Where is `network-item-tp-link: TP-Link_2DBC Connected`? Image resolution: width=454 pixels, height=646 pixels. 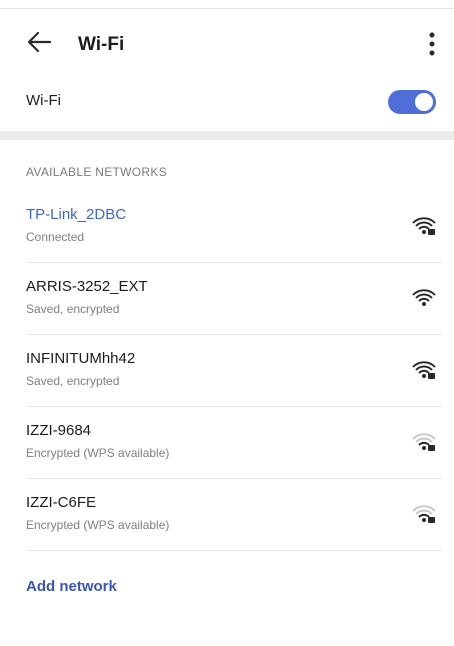
network-item-tp-link: TP-Link_2DBC Connected is located at coordinates (234, 230).